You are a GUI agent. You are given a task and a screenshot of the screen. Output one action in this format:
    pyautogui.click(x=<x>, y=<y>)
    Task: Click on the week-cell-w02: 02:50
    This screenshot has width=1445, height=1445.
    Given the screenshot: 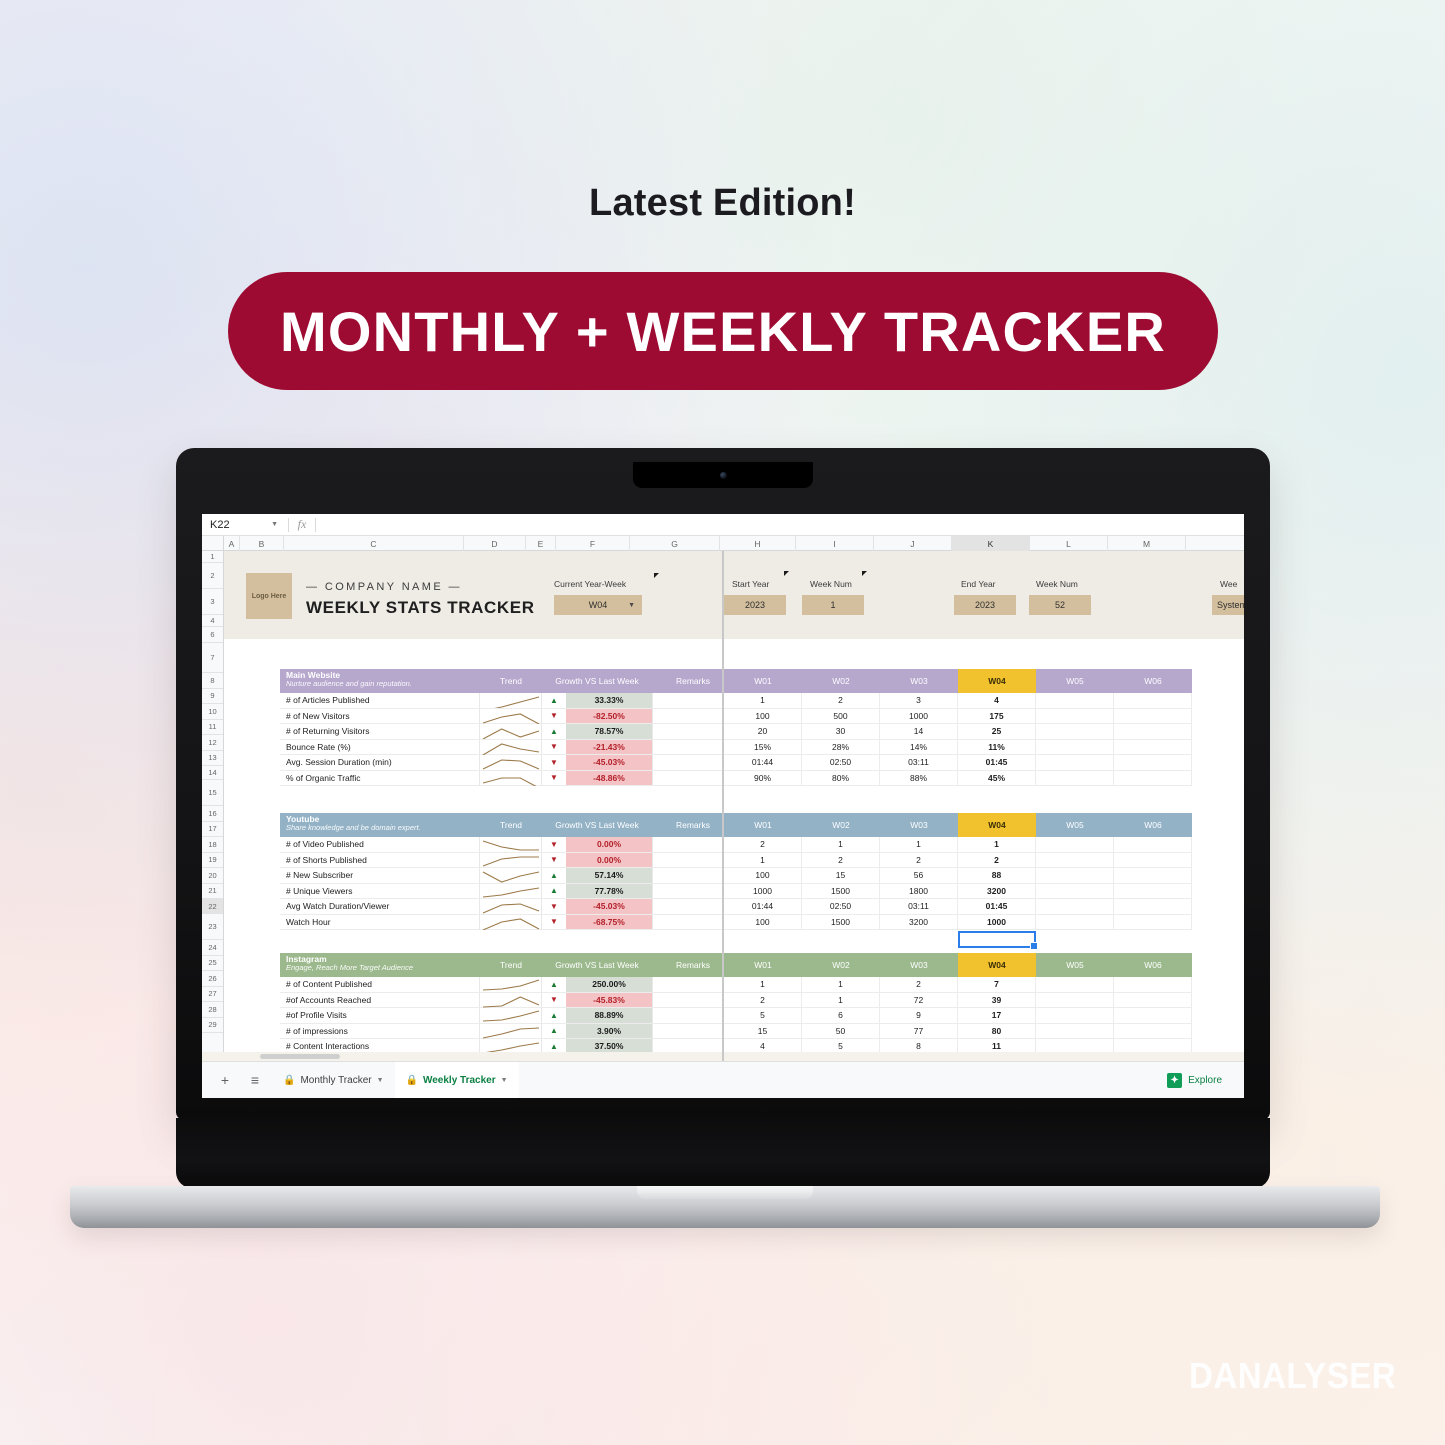 What is the action you would take?
    pyautogui.click(x=841, y=907)
    